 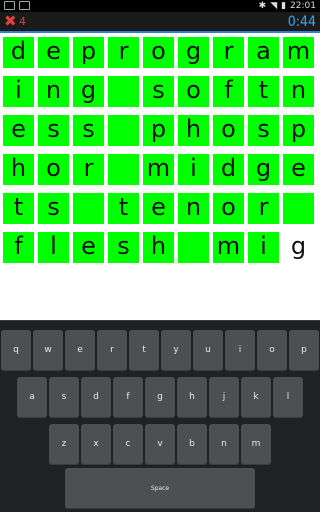 I want to click on grid-cell: l, so click(x=53, y=247).